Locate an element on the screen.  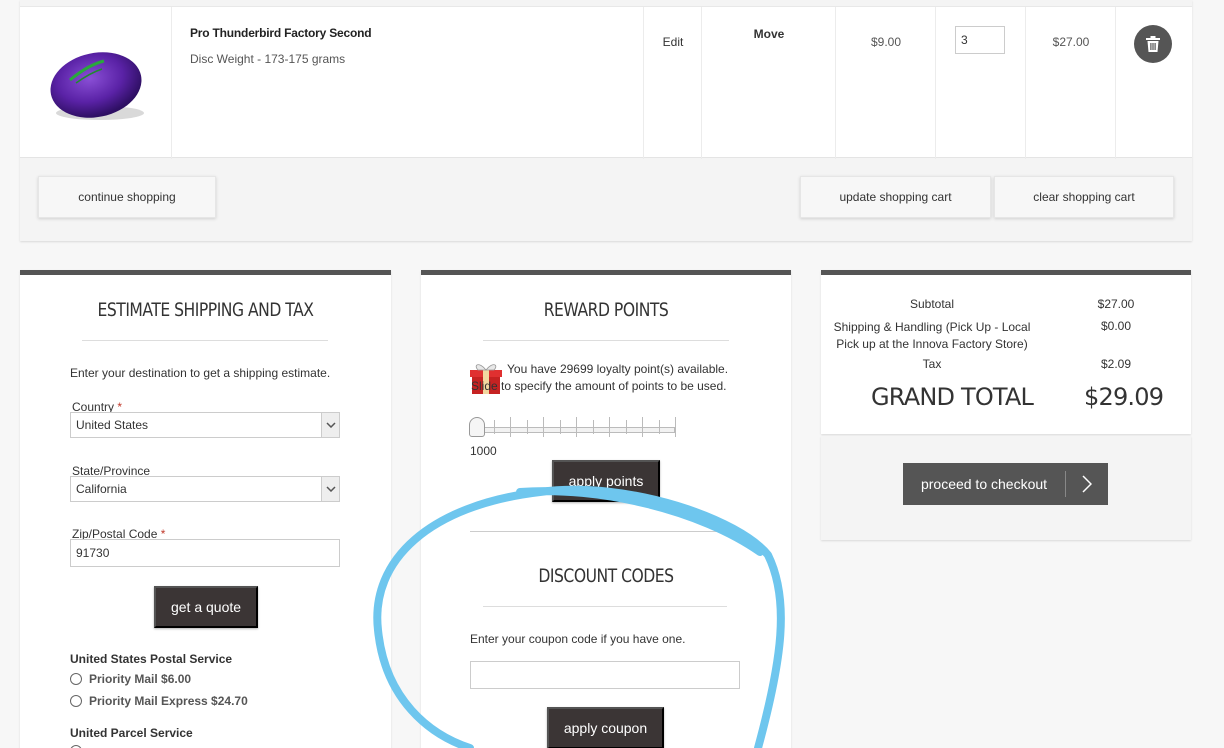
move-cell: Move is located at coordinates (769, 83).